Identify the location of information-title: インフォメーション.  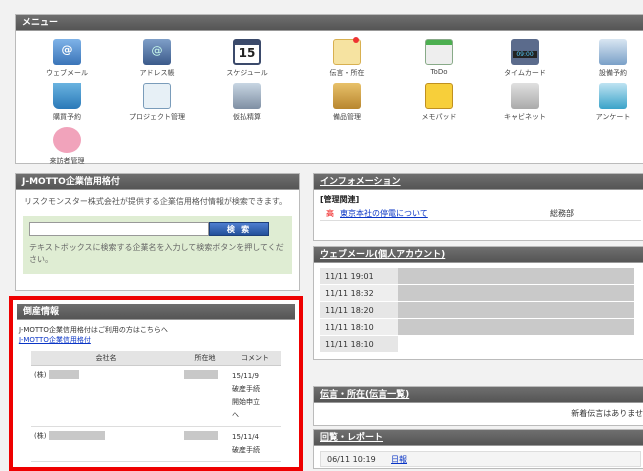
(478, 182).